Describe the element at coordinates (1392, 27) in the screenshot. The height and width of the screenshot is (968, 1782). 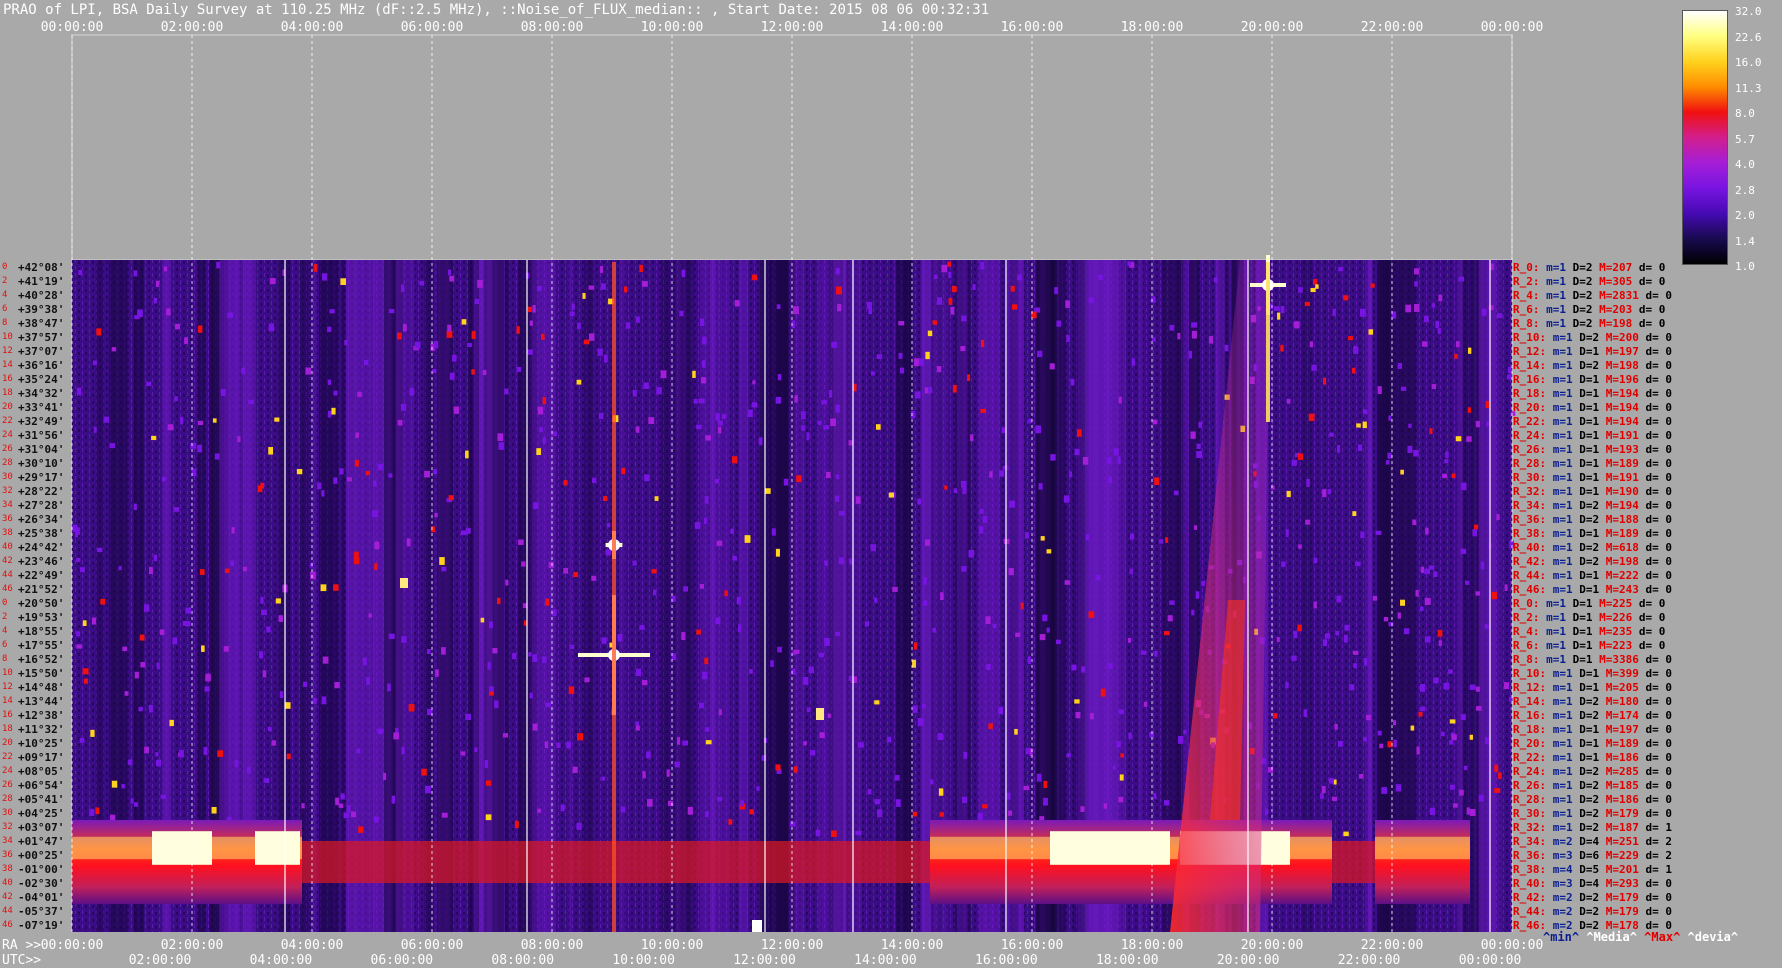
I see `top-time-tick: 22:00:00` at that location.